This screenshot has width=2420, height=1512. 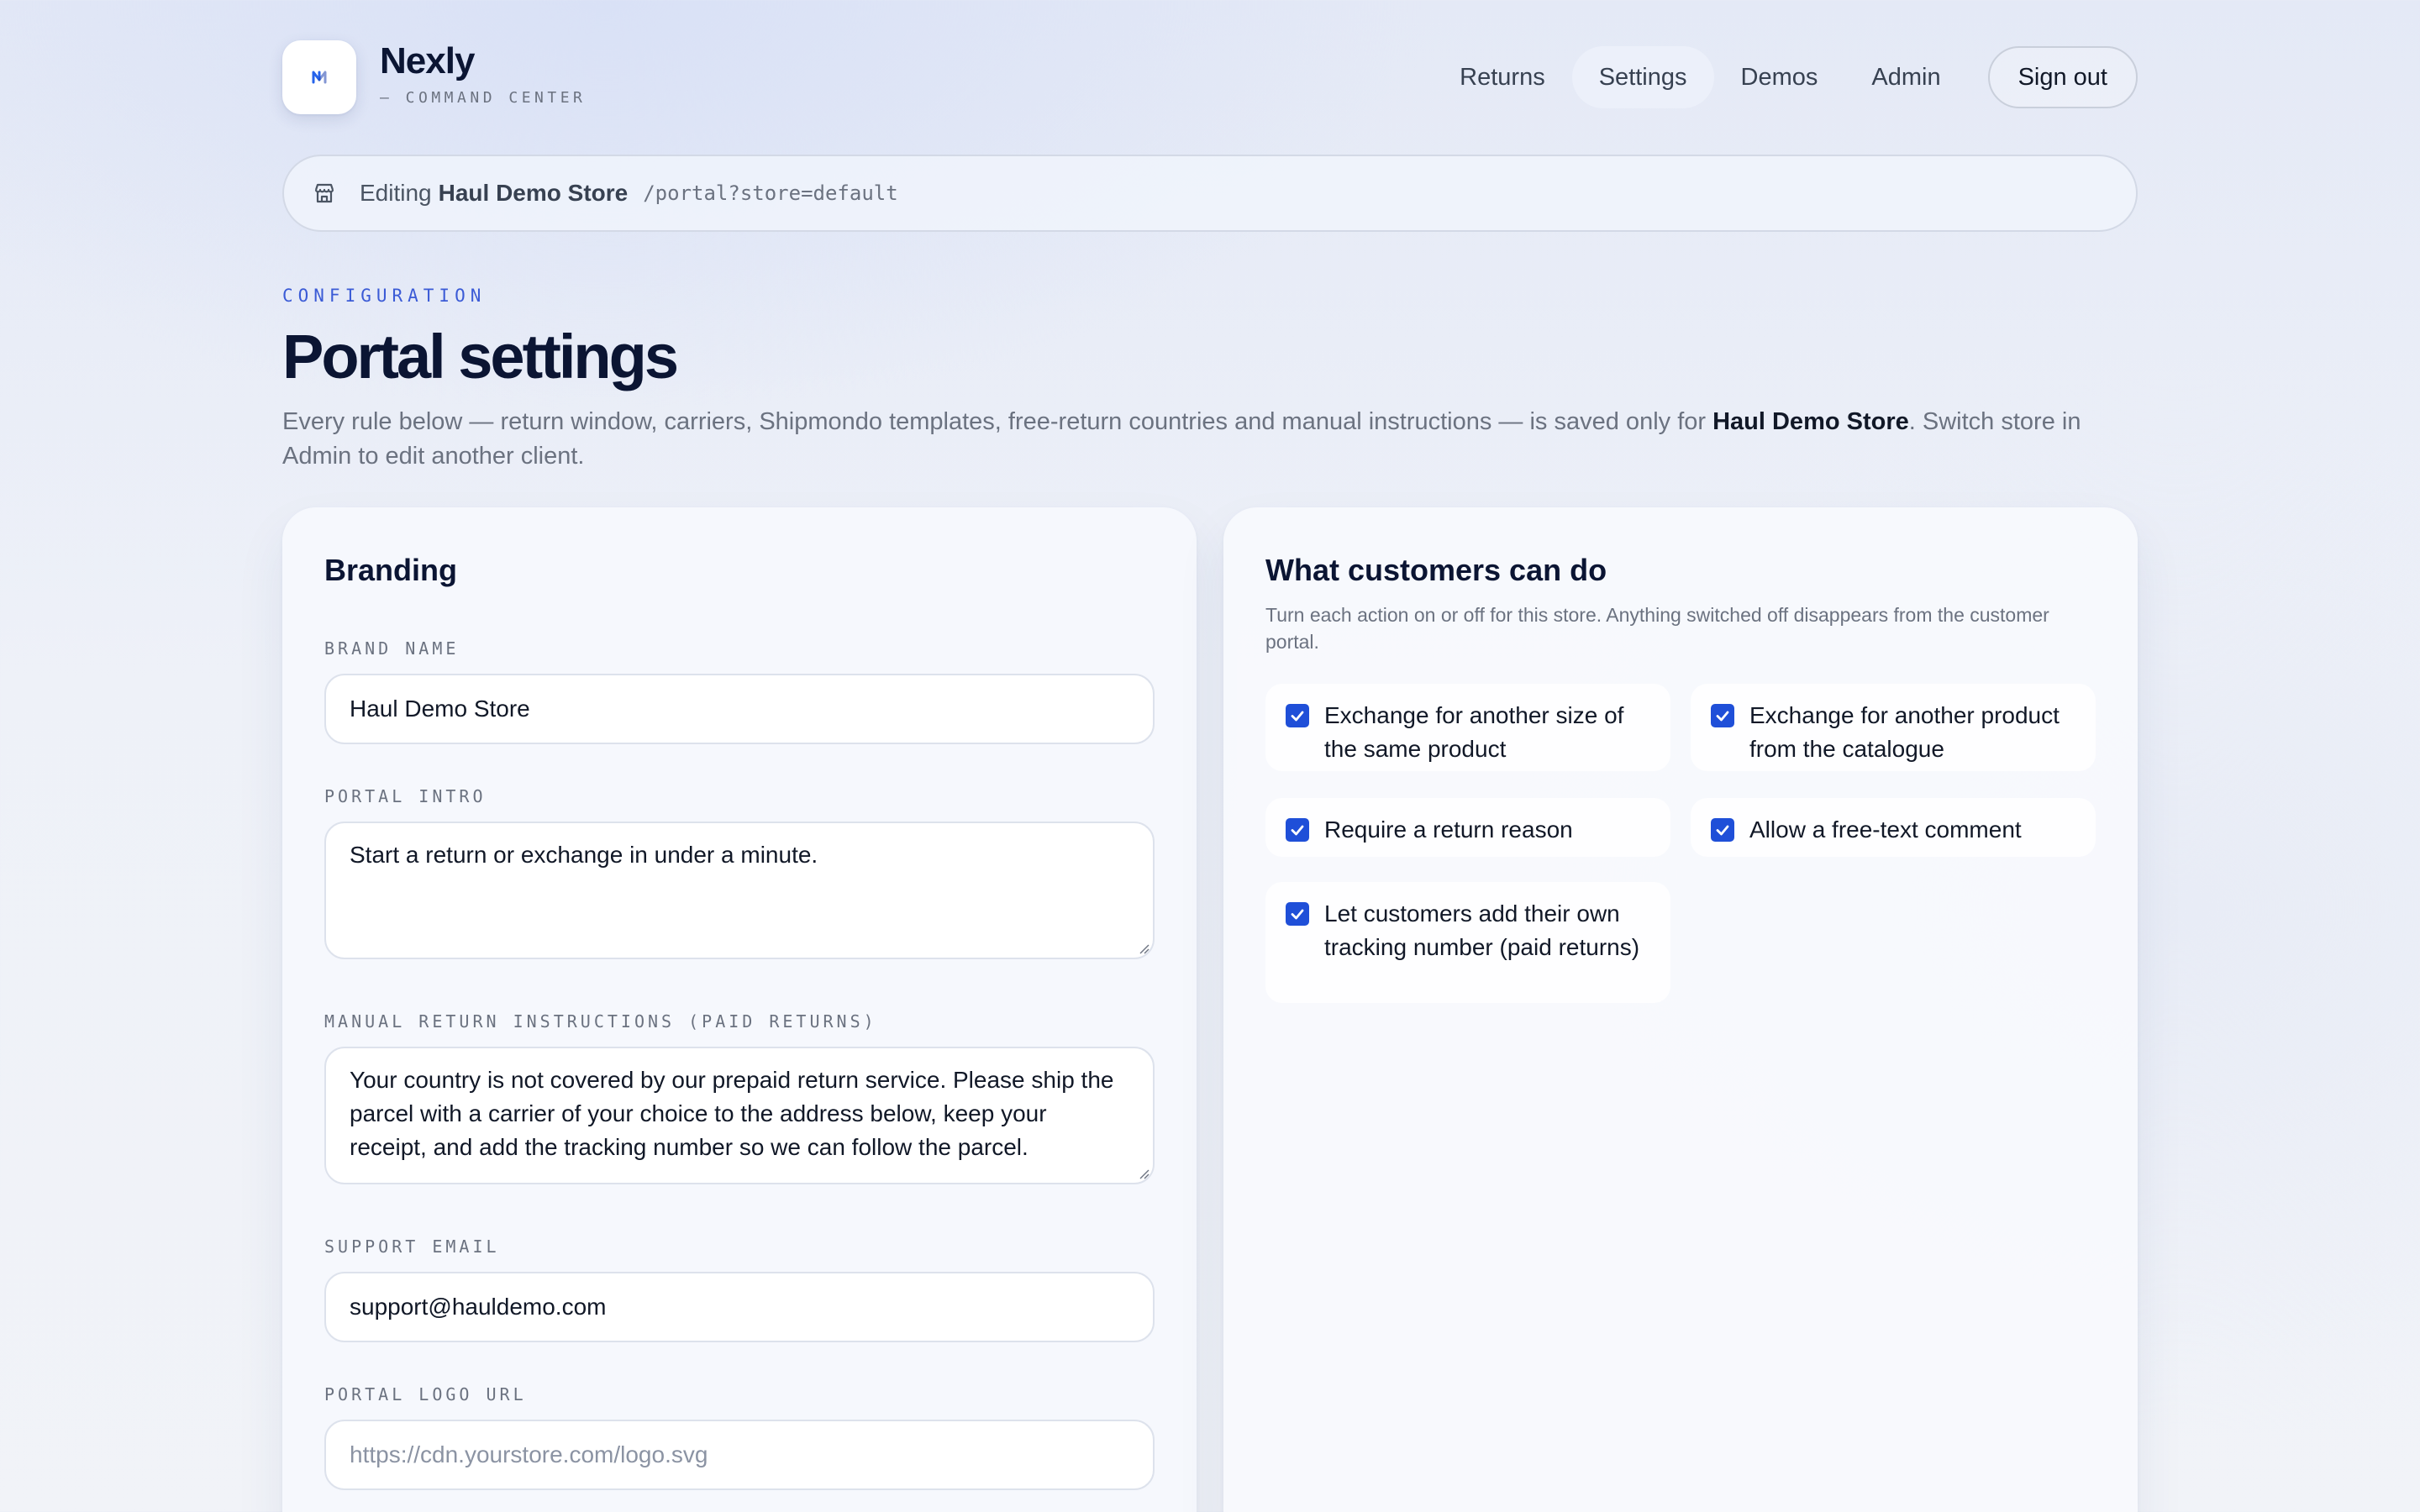 I want to click on main-nav: Returns Settings Demos Admin Sign out, so click(x=1786, y=77).